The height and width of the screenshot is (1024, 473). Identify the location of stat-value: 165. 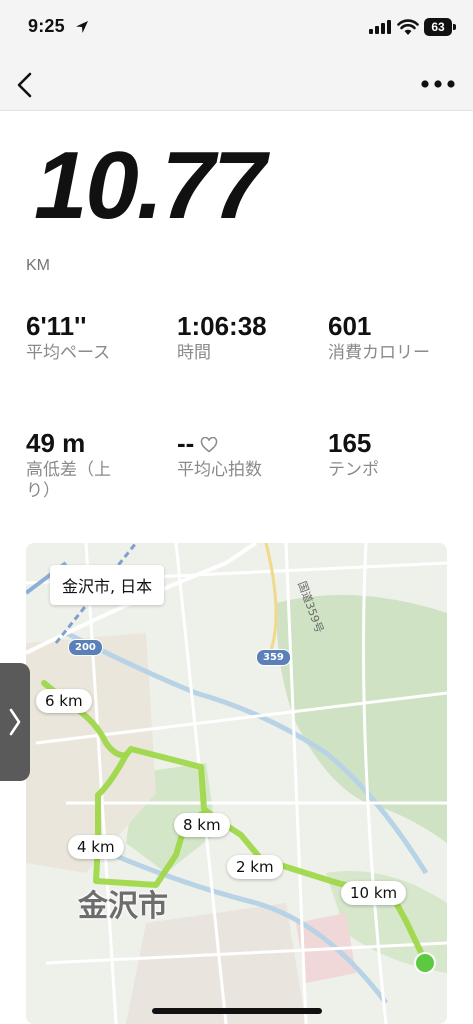
(350, 443).